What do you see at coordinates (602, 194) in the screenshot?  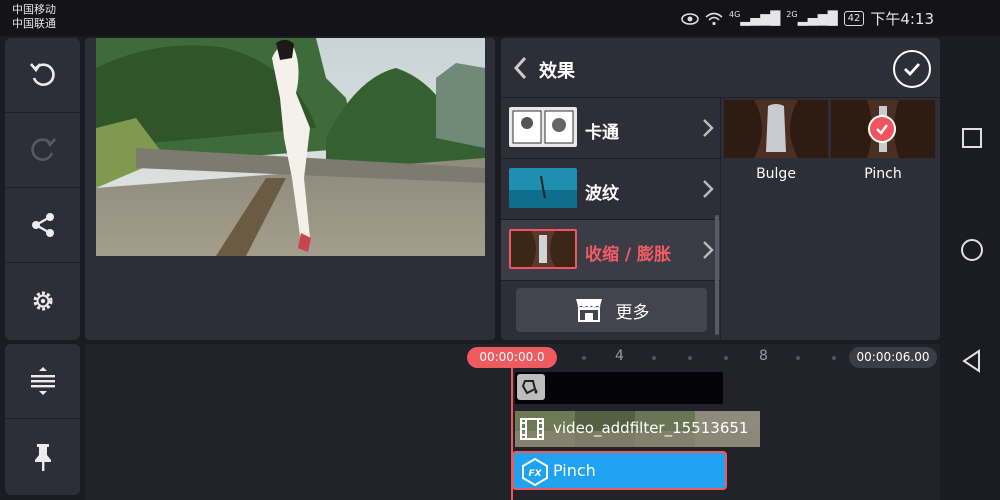 I see `category-label: 波纹` at bounding box center [602, 194].